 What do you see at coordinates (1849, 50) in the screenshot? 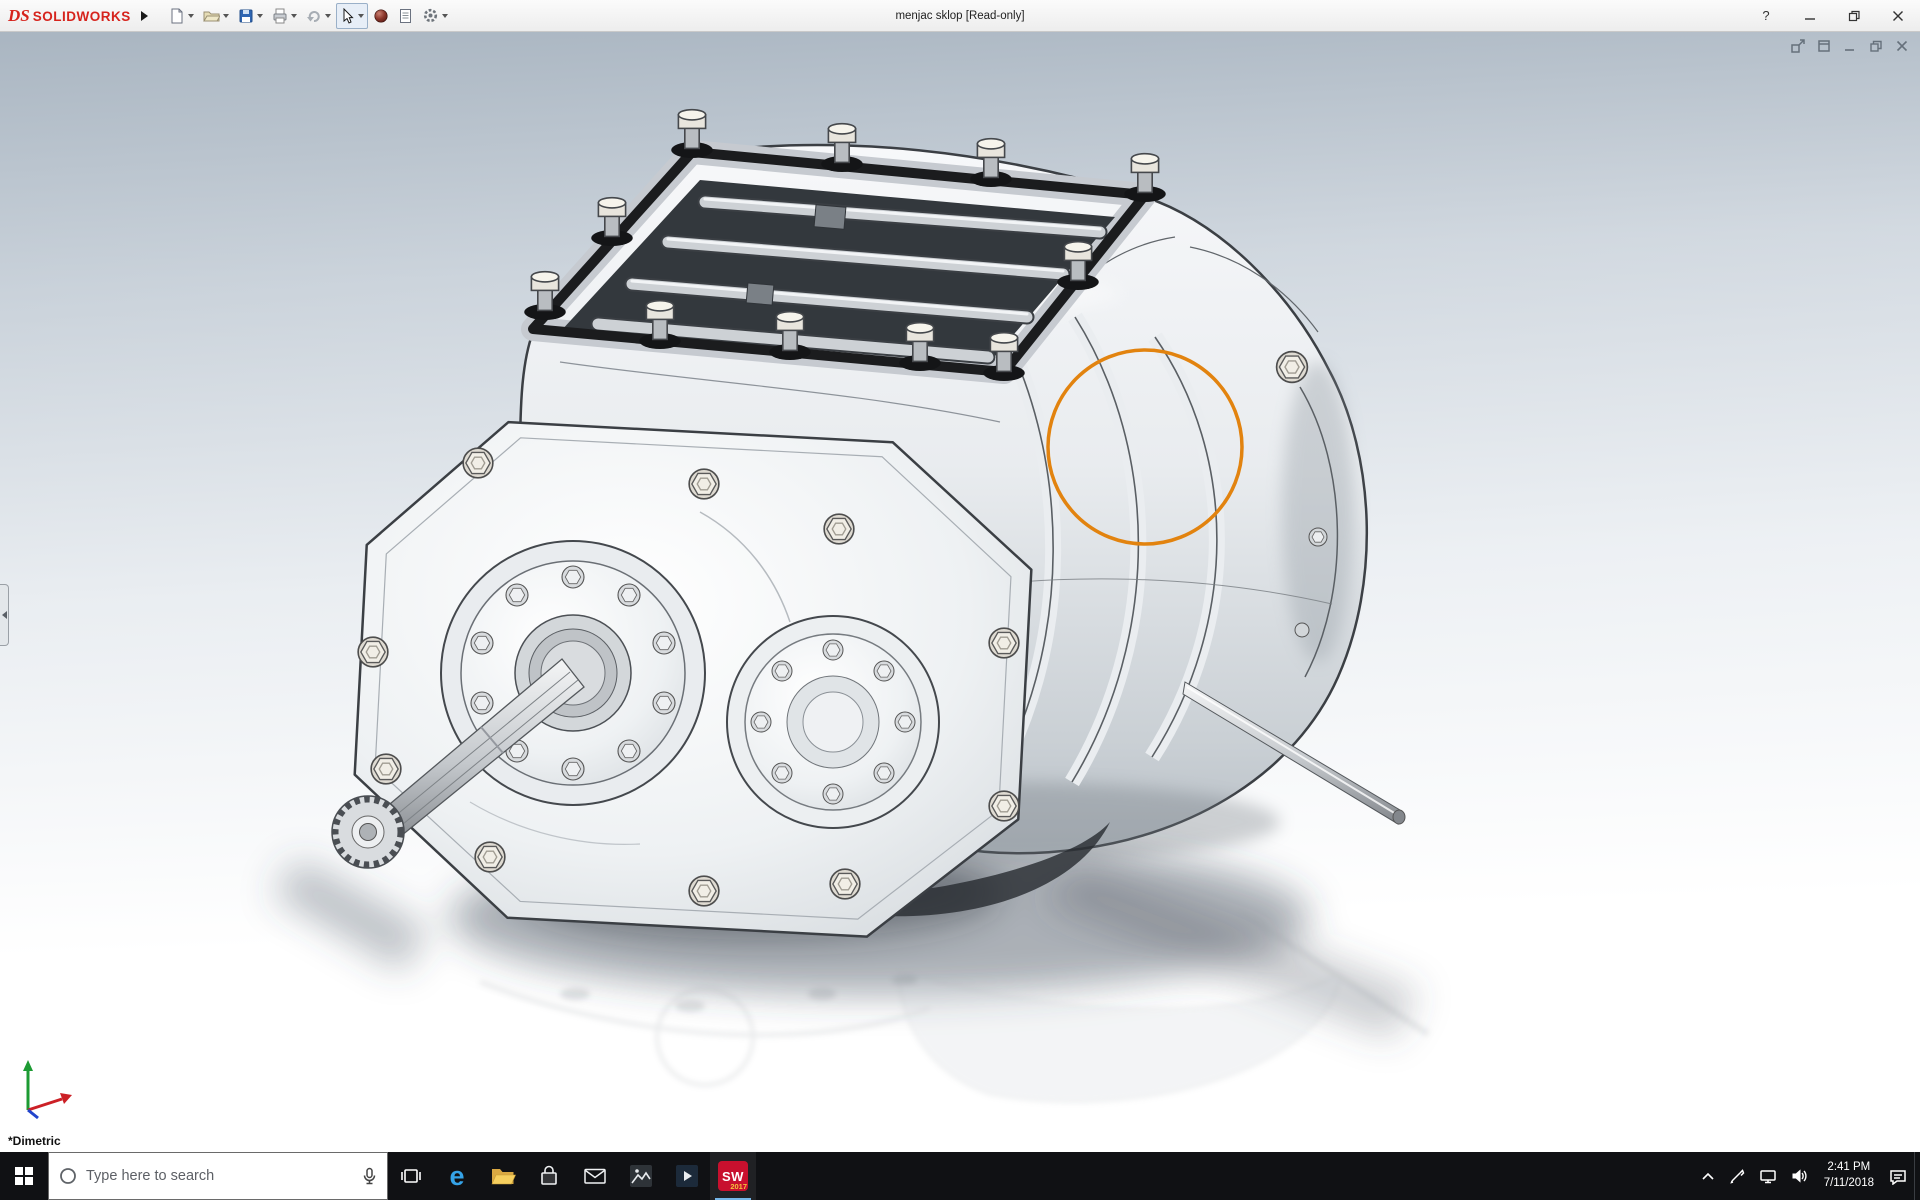
I see `doc-minimize-icon` at bounding box center [1849, 50].